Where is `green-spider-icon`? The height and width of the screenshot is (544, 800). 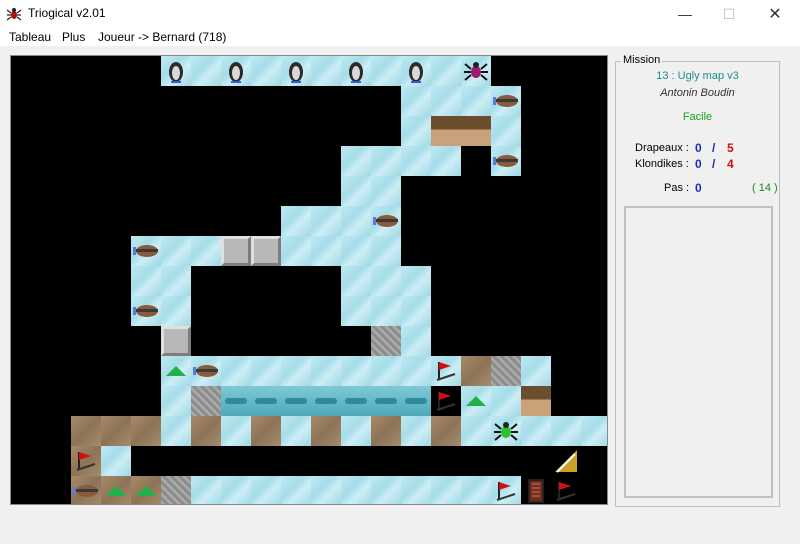
green-spider-icon is located at coordinates (506, 431).